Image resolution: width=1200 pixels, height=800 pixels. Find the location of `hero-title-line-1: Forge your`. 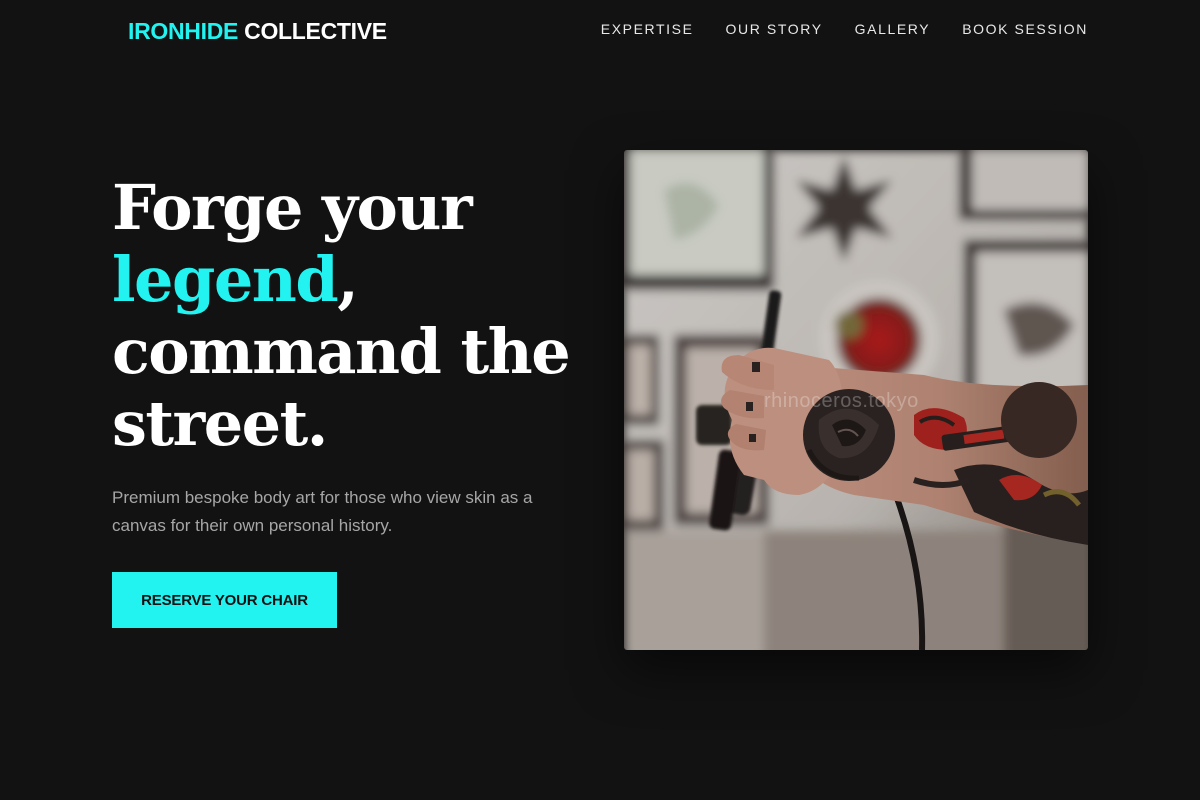

hero-title-line-1: Forge your is located at coordinates (292, 207).